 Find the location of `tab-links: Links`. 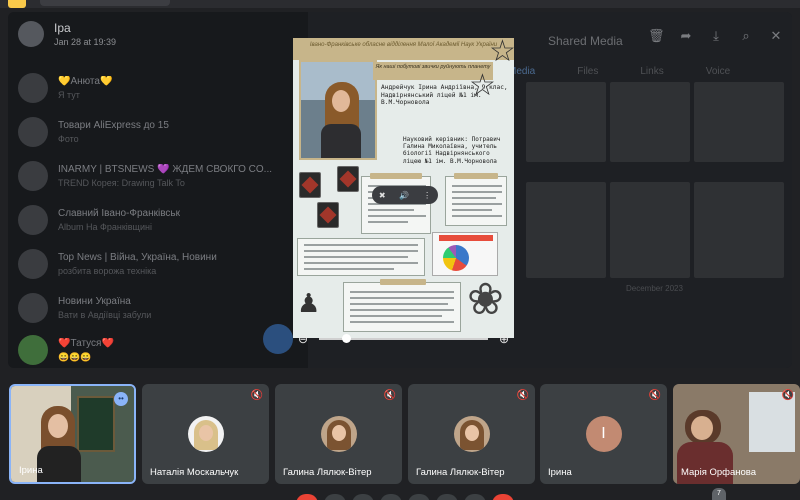

tab-links: Links is located at coordinates (651, 71).